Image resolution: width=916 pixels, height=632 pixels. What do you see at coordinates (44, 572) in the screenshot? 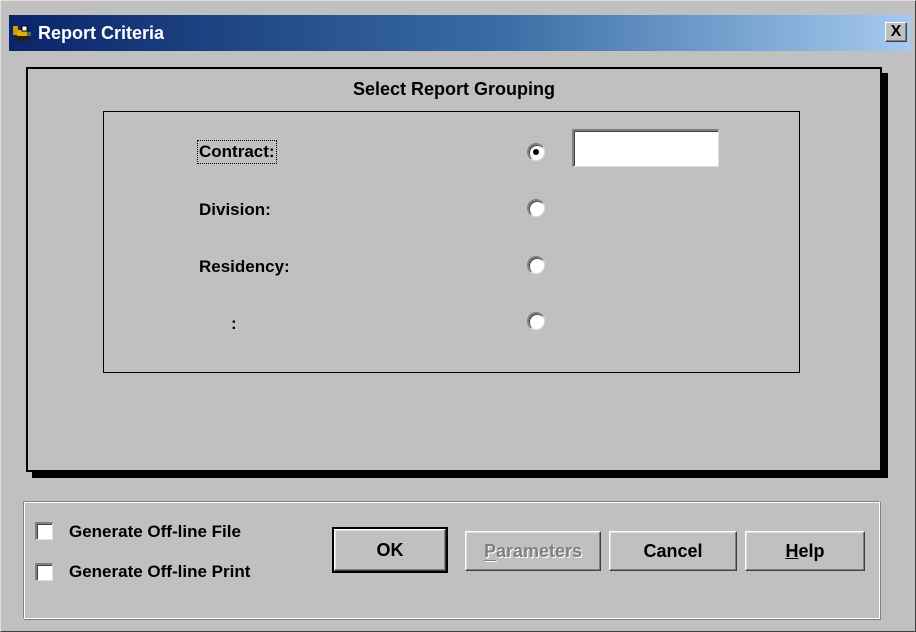
I see `offline-print-checkbox` at bounding box center [44, 572].